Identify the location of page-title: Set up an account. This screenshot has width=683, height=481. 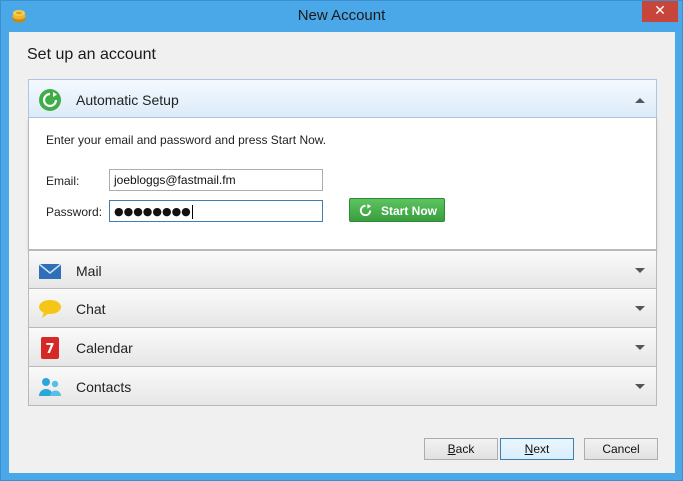
(91, 54).